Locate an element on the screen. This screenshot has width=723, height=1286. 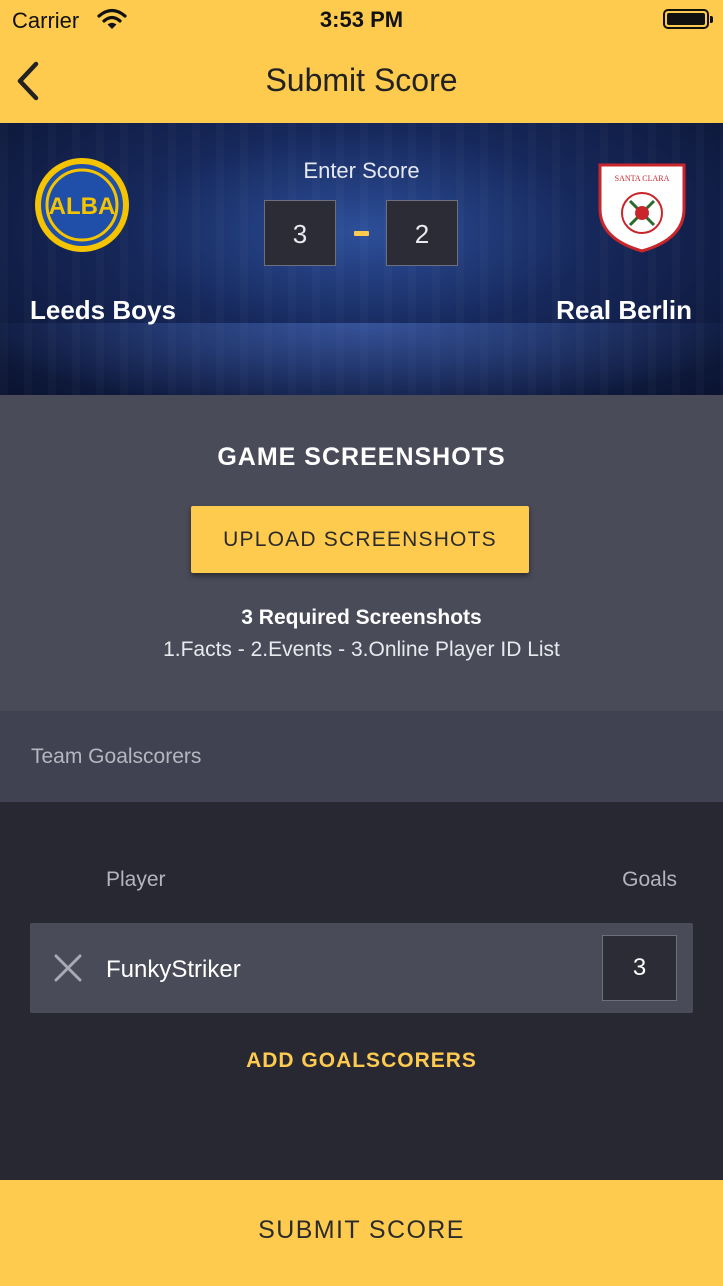
pitch-glow is located at coordinates (361, 359).